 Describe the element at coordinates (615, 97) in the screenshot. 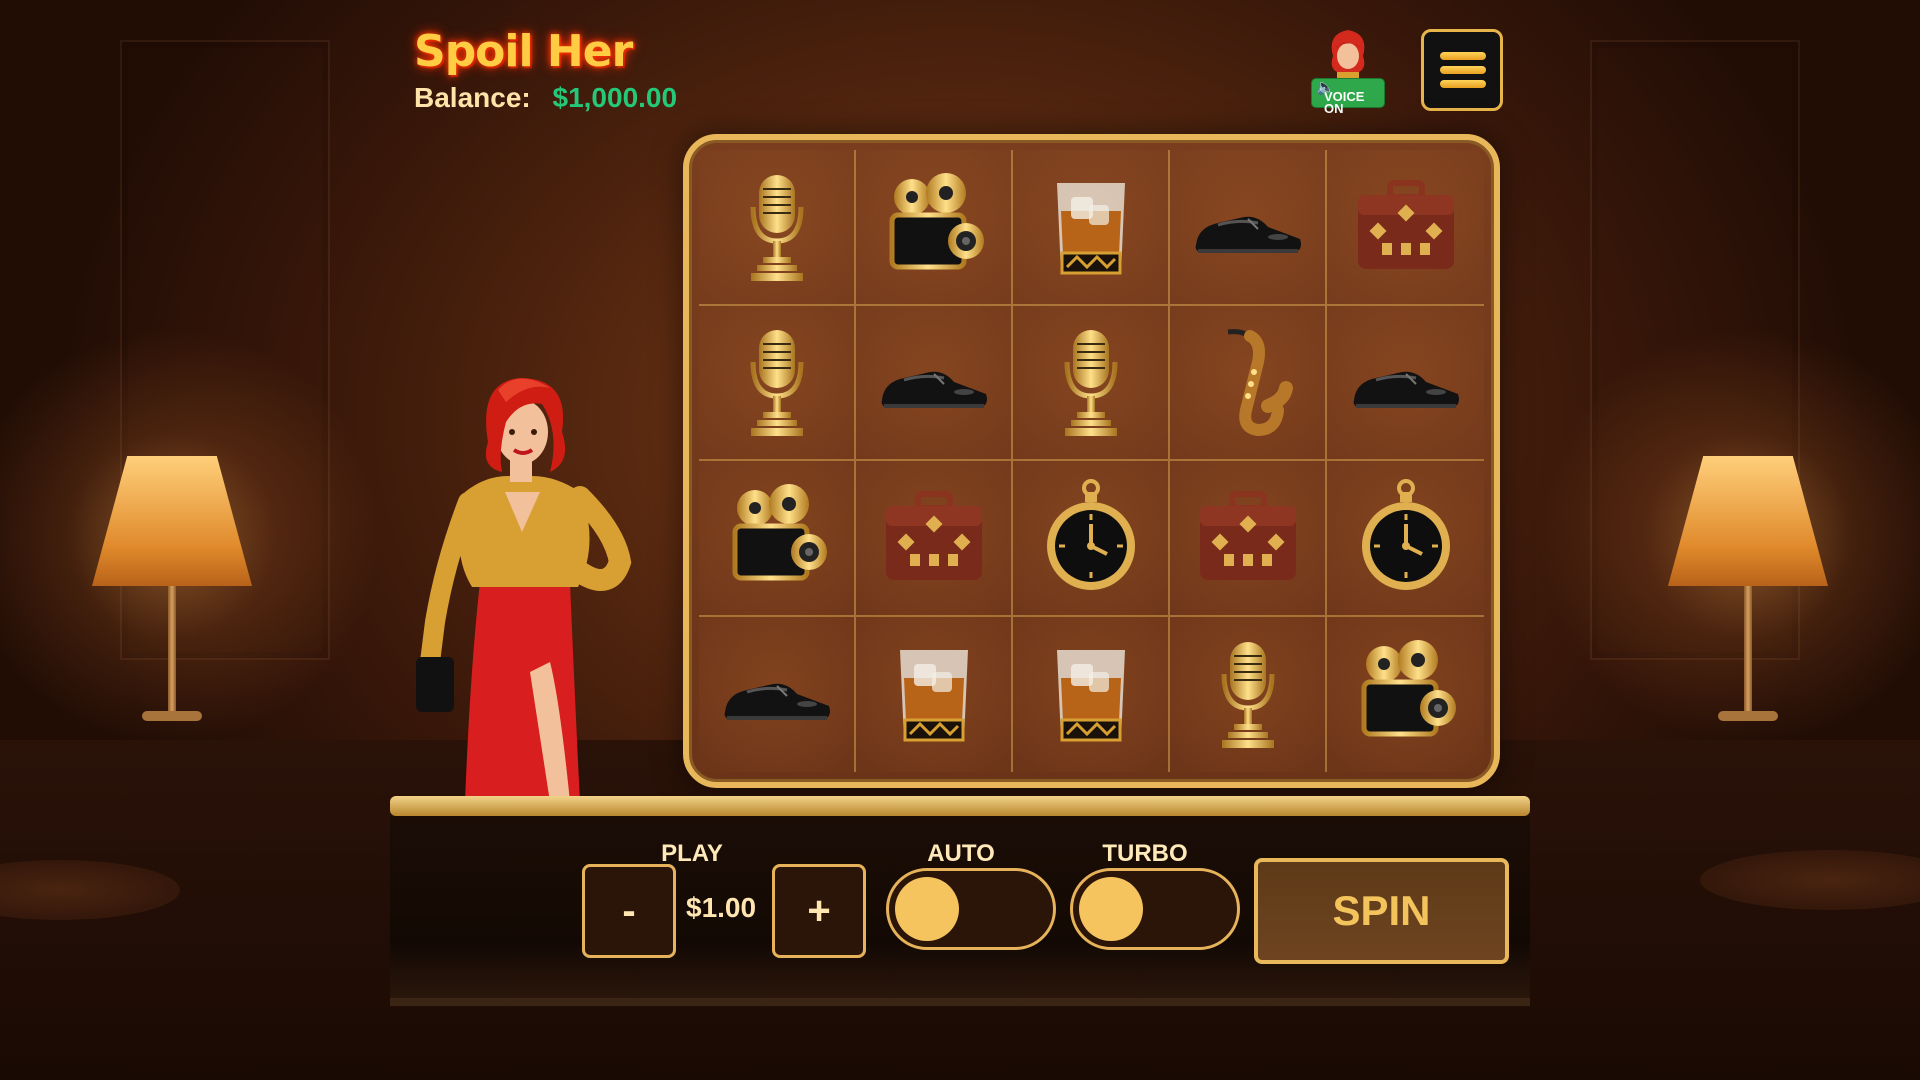

I see `balance-value: $1,000.00` at that location.